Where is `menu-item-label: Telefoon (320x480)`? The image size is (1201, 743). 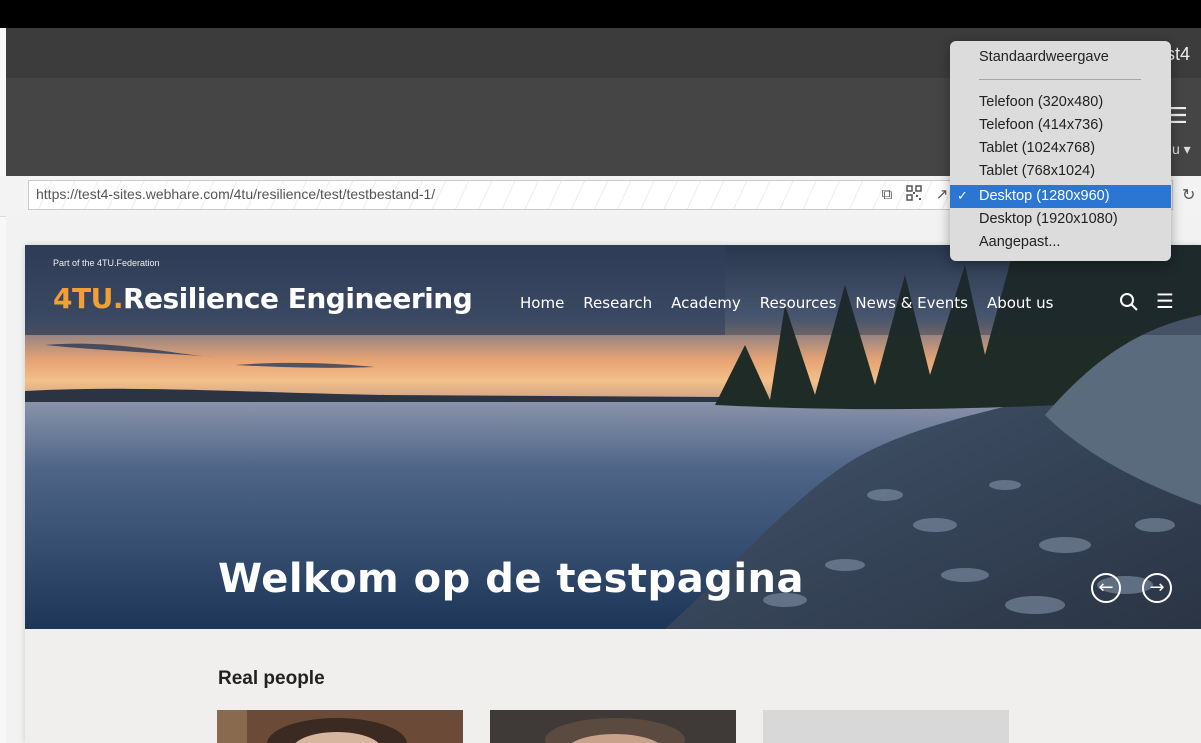
menu-item-label: Telefoon (320x480) is located at coordinates (1041, 102).